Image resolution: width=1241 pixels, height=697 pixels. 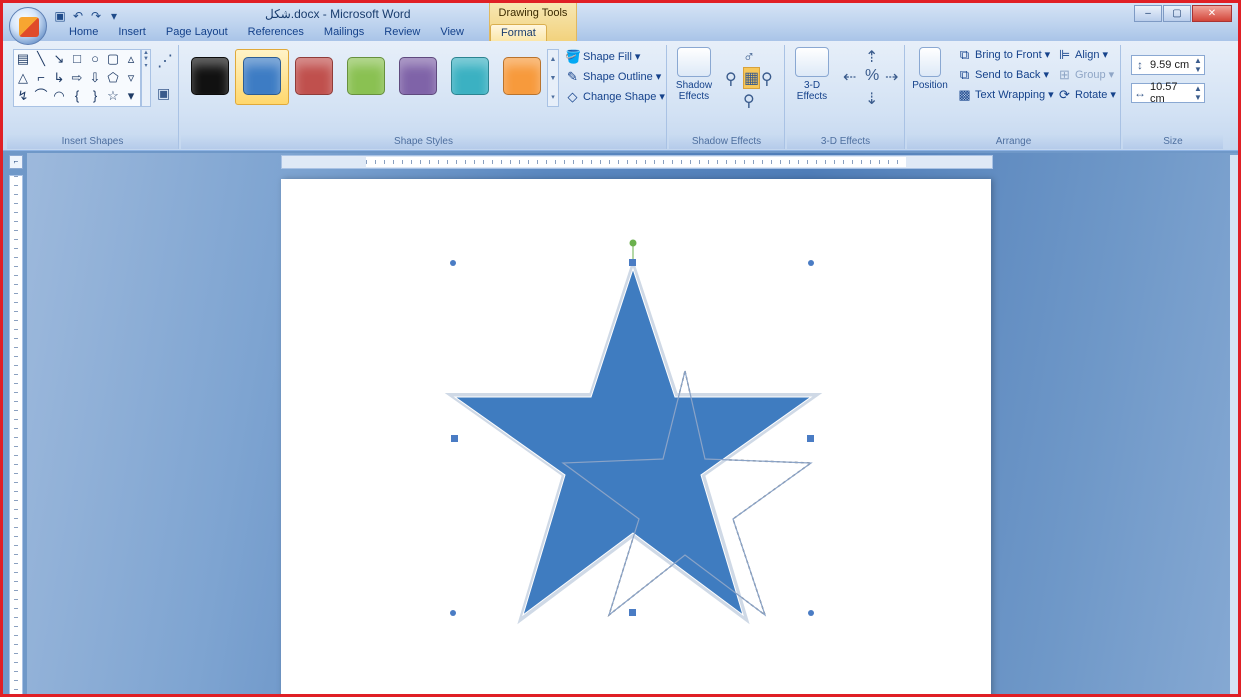 I want to click on nudge-shadow-up-icon: ♂, so click(x=749, y=58).